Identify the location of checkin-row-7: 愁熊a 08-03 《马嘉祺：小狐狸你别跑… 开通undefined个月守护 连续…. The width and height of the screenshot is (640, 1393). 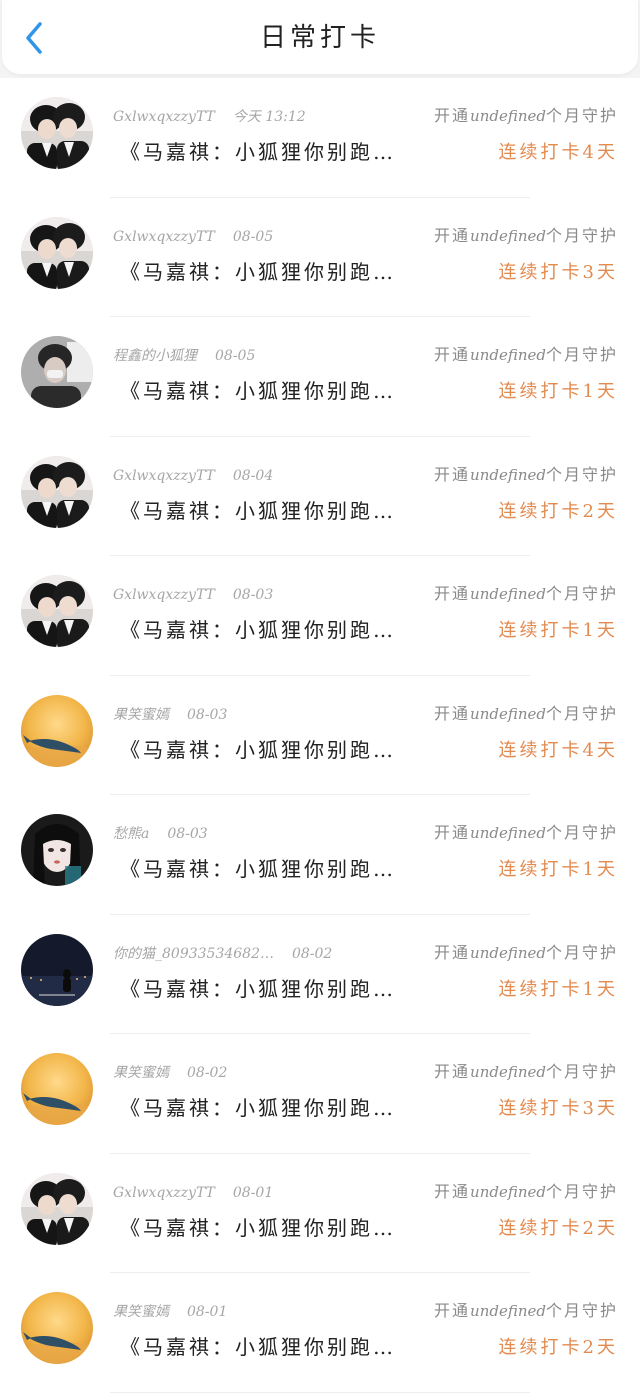
(320, 855).